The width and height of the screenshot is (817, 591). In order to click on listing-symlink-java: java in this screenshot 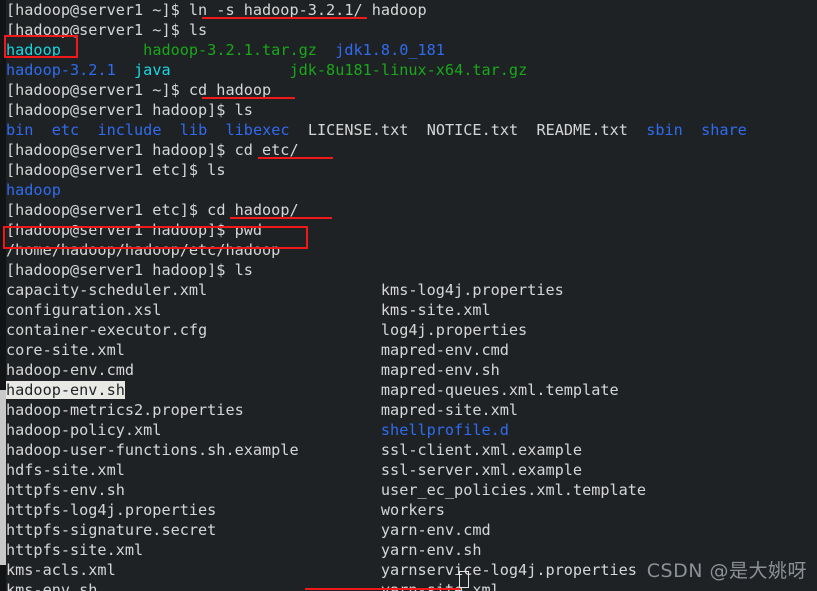, I will do `click(152, 70)`.